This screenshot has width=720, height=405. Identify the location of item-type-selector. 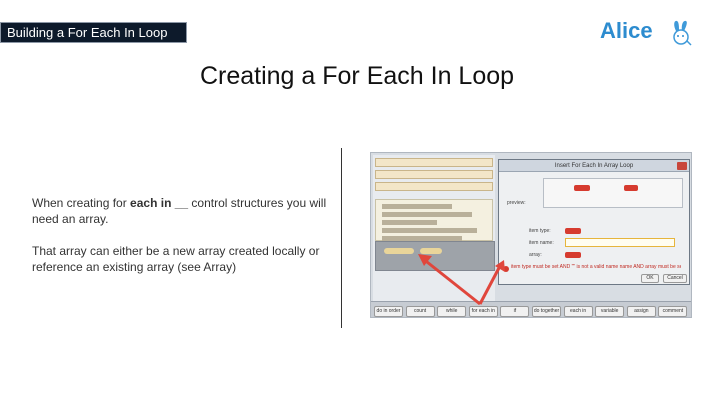
(573, 231).